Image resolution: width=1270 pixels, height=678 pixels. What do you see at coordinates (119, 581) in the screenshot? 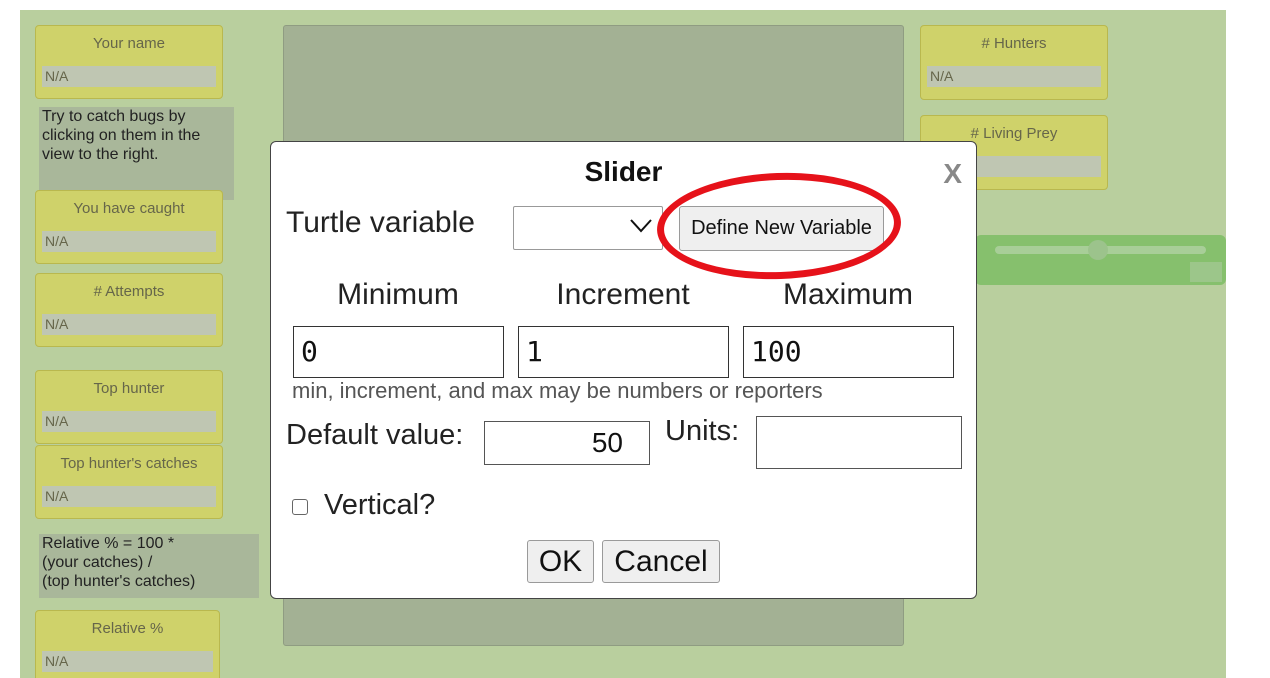
I see `formula-line-3: (top hunter's catches)` at bounding box center [119, 581].